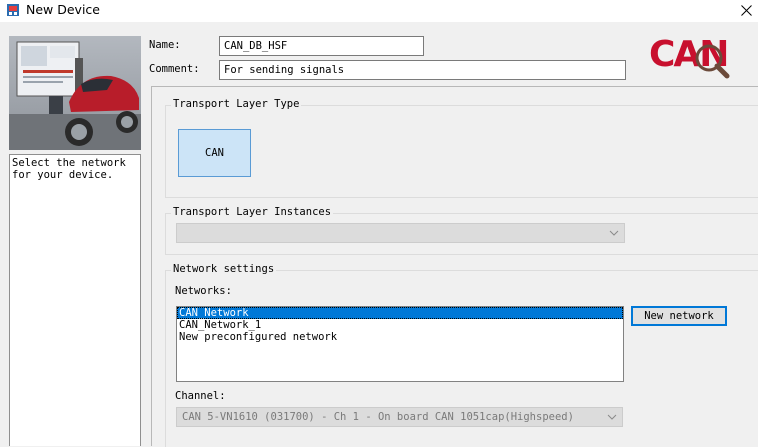  Describe the element at coordinates (400, 337) in the screenshot. I see `list-item: New preconfigured network` at that location.